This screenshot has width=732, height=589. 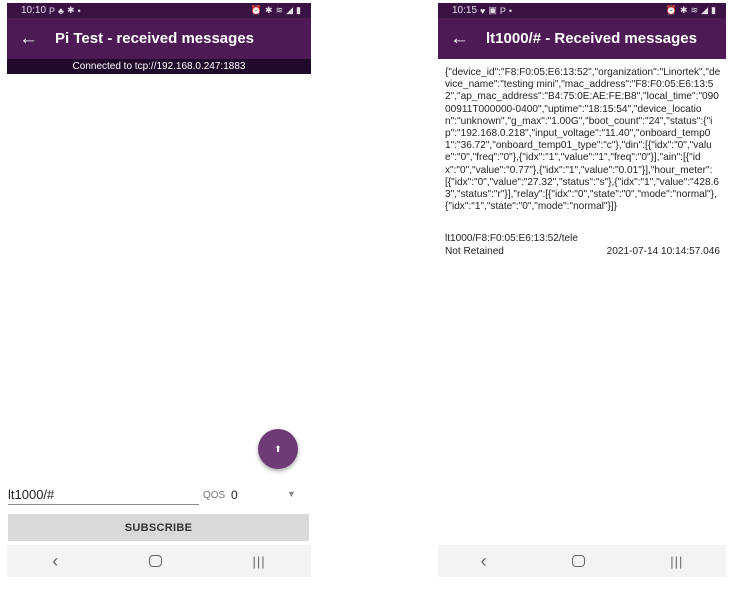 I want to click on topic-input, so click(x=103, y=495).